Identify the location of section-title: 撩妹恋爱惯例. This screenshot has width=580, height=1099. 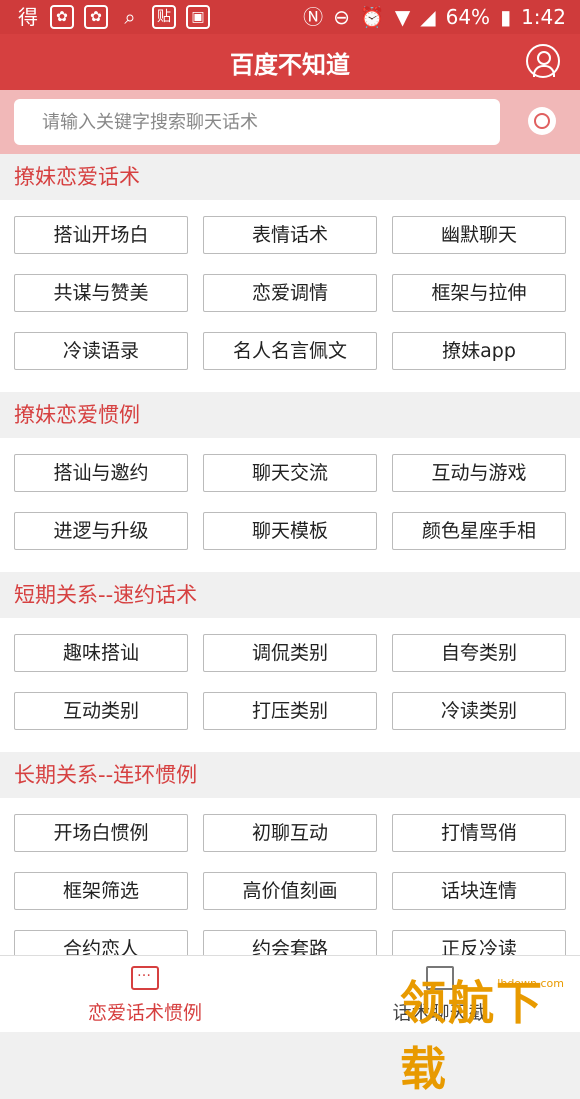
(290, 415).